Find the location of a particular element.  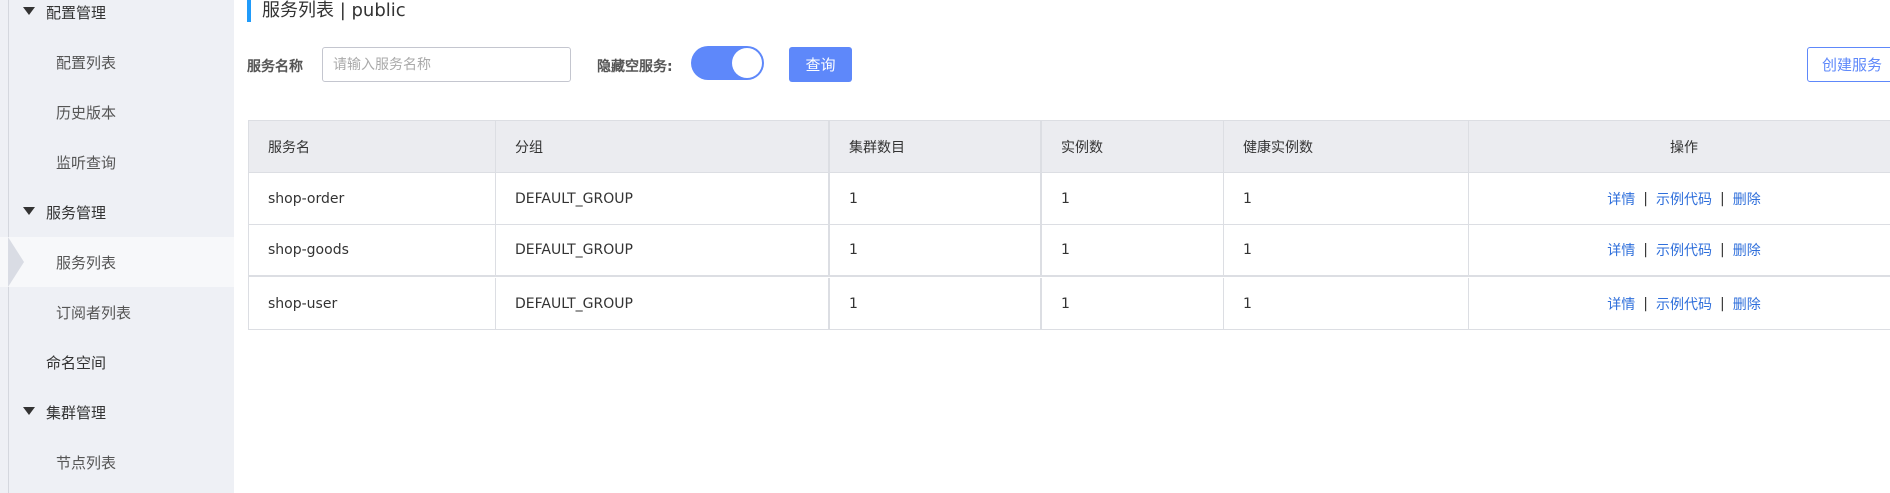

sidebar-item-service-list: 服务列表 is located at coordinates (117, 262).